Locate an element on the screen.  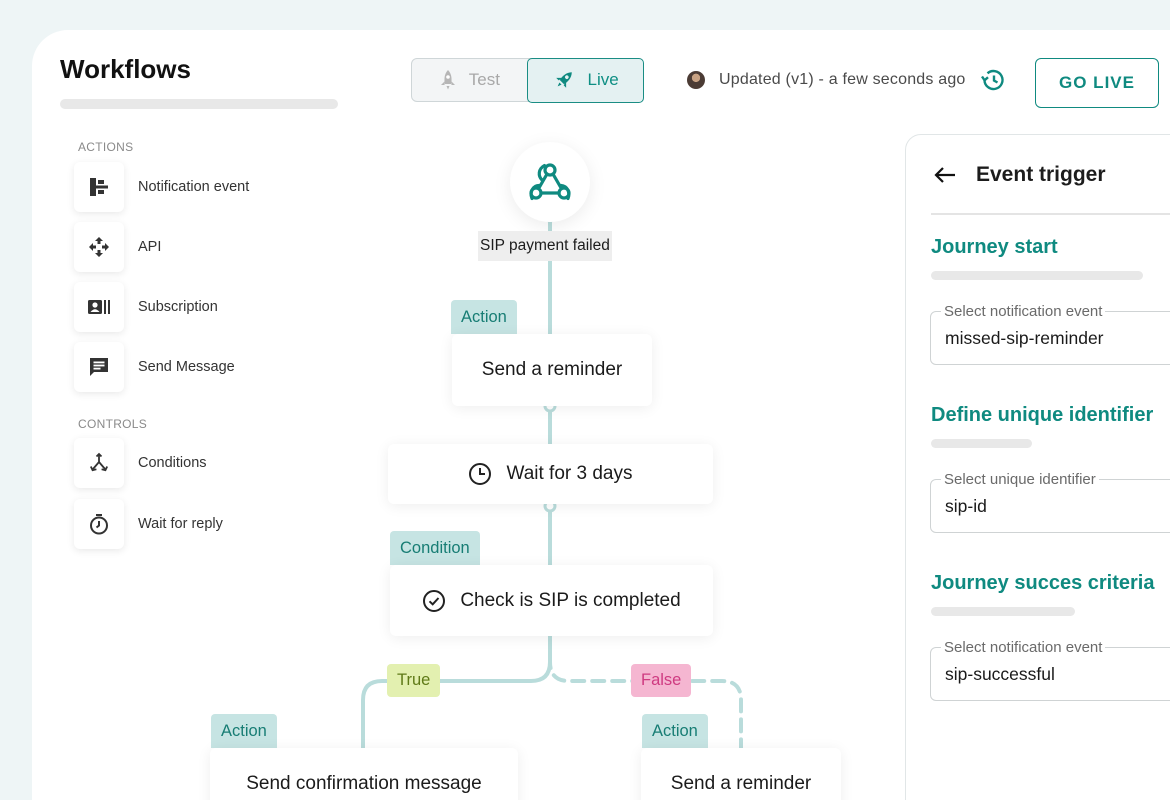
success-criteria-heading: Journey succes criteria is located at coordinates (1043, 583).